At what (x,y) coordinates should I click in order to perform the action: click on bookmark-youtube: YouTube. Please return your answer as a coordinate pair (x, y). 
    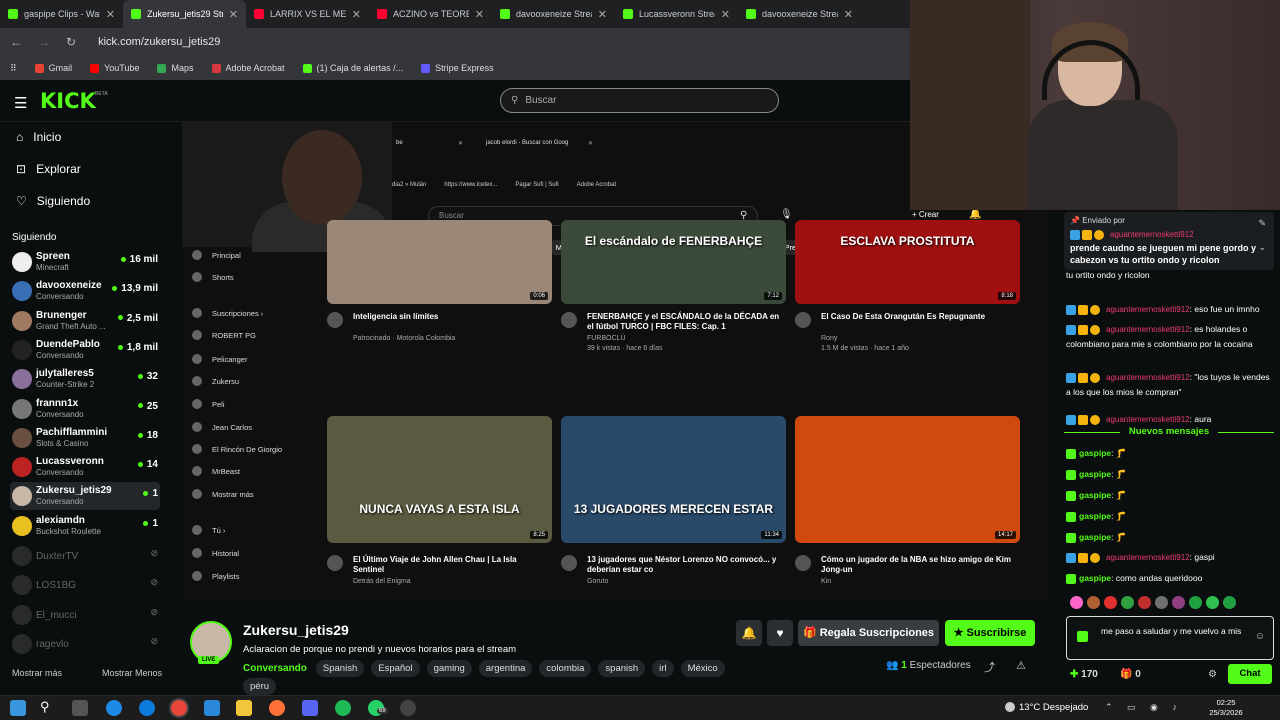
    Looking at the image, I should click on (114, 68).